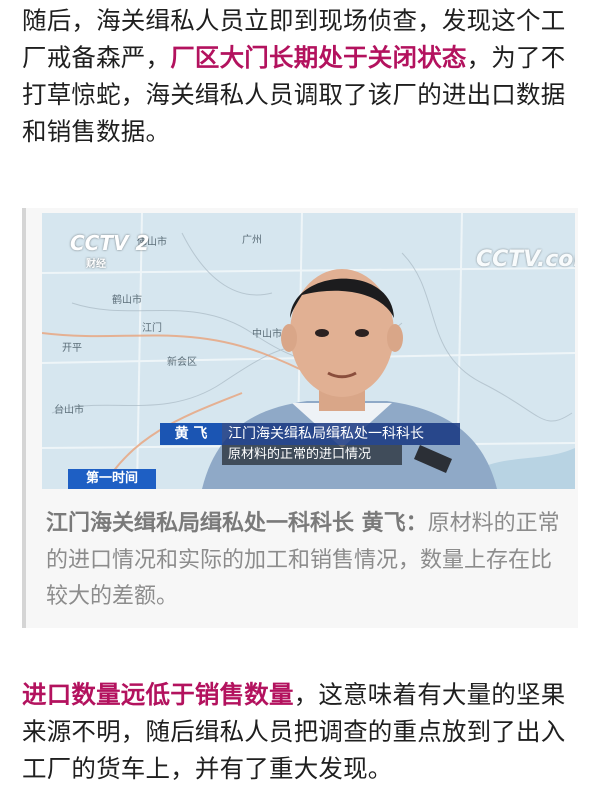 The width and height of the screenshot is (600, 795). I want to click on map-label: 江门, so click(152, 327).